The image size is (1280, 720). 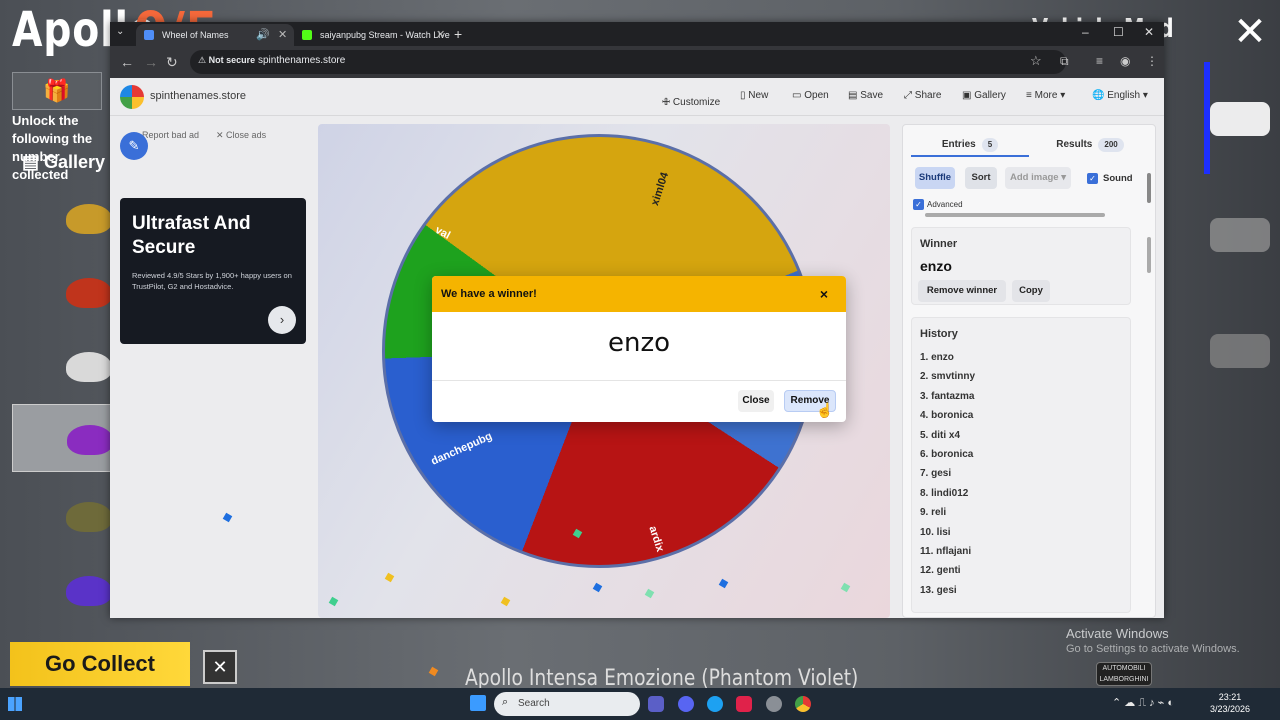 I want to click on maximize-icon: ☐, so click(x=1118, y=32).